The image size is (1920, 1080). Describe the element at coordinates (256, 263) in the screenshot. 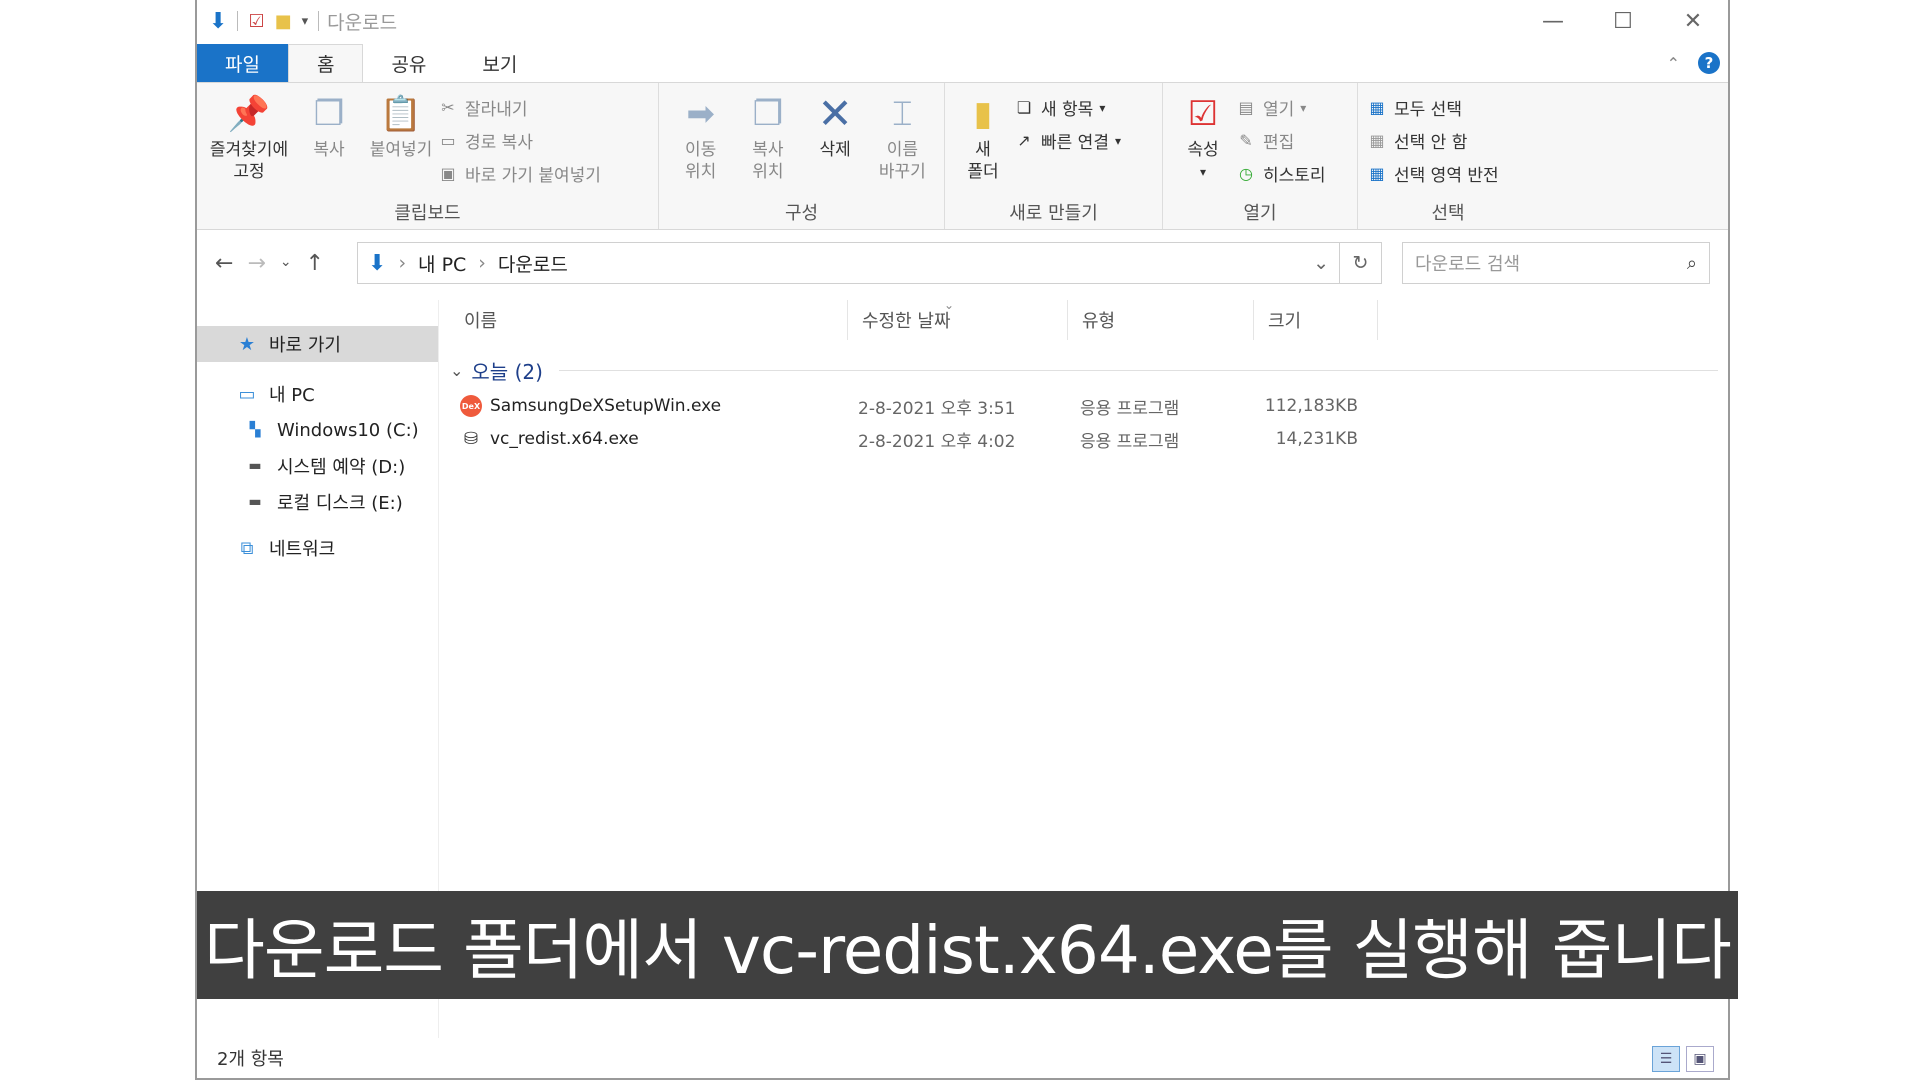

I see `forward-arrow-icon: →` at that location.